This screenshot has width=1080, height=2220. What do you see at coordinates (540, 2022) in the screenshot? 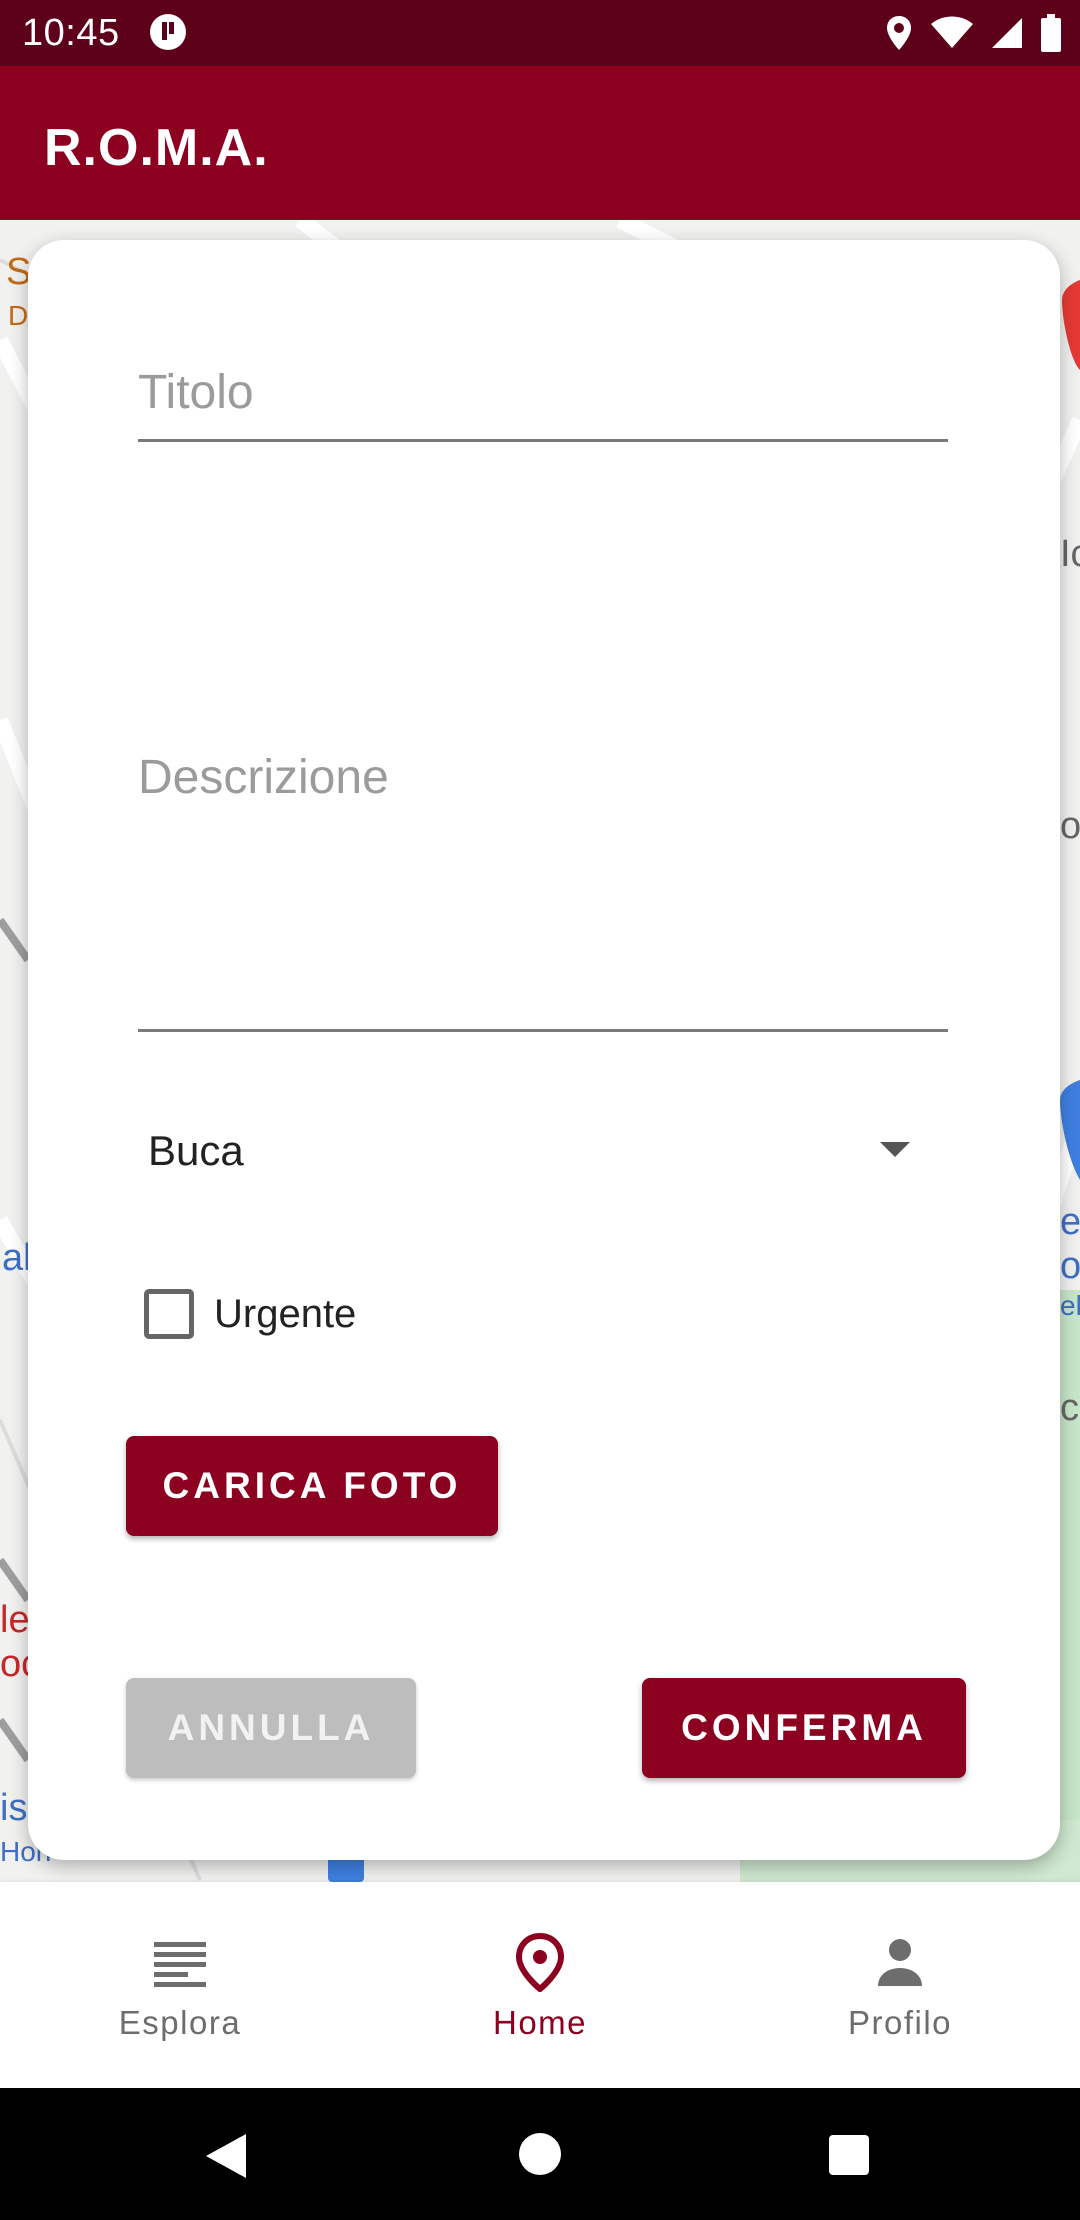
I see `nav-label-home: Home` at bounding box center [540, 2022].